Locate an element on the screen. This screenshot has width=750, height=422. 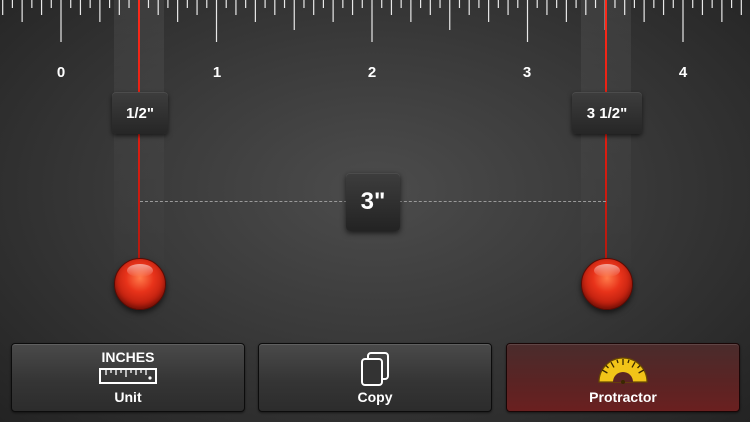
unit-button: INCHES Unit is located at coordinates (128, 377).